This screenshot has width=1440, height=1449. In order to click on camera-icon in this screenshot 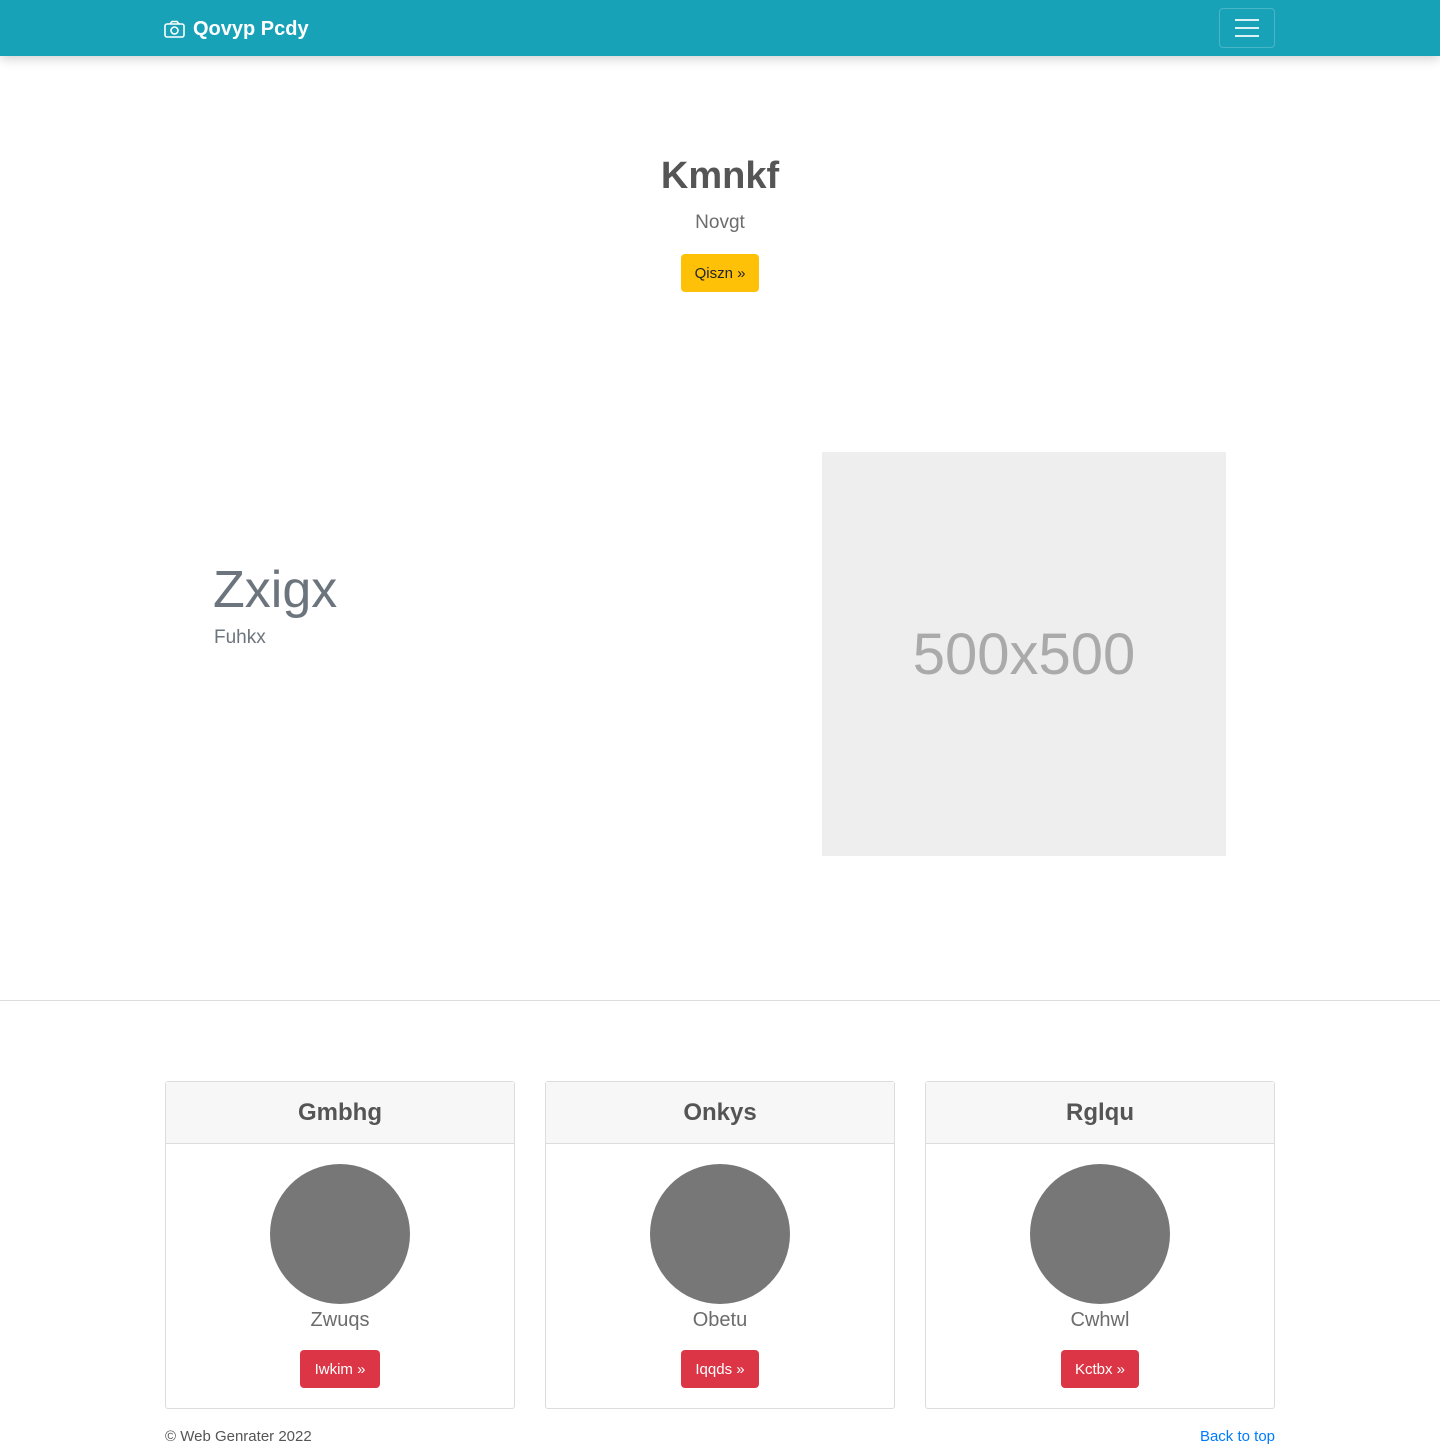, I will do `click(174, 29)`.